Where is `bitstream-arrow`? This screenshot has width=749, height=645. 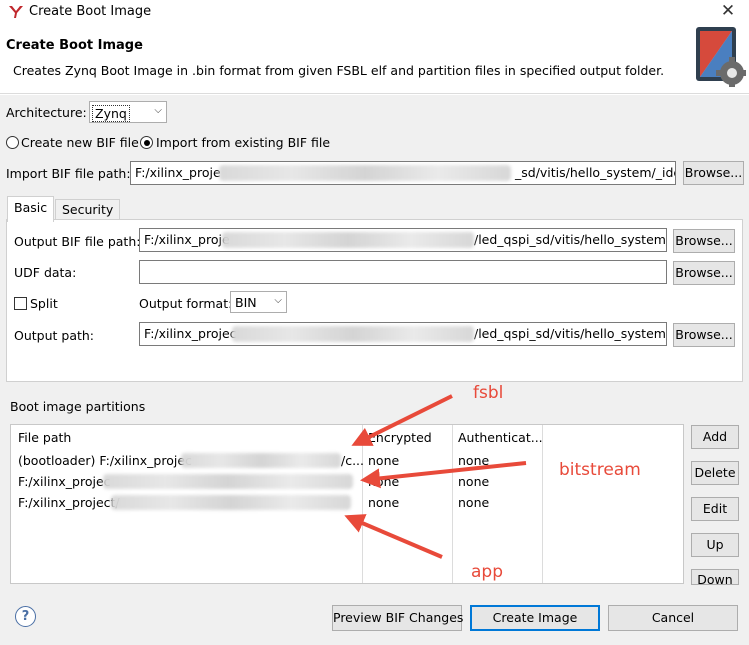
bitstream-arrow is located at coordinates (443, 475).